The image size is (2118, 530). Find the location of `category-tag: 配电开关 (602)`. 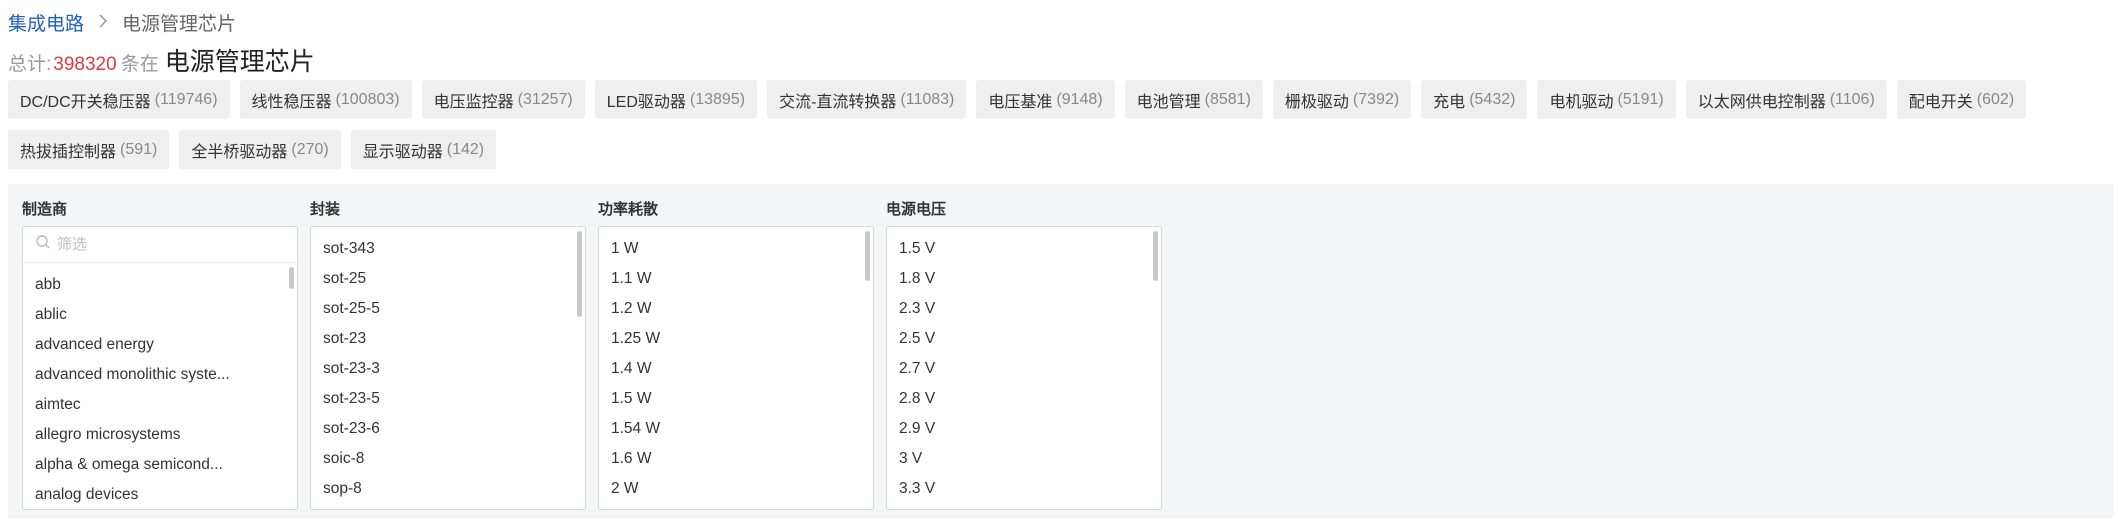

category-tag: 配电开关 (602) is located at coordinates (1961, 99).